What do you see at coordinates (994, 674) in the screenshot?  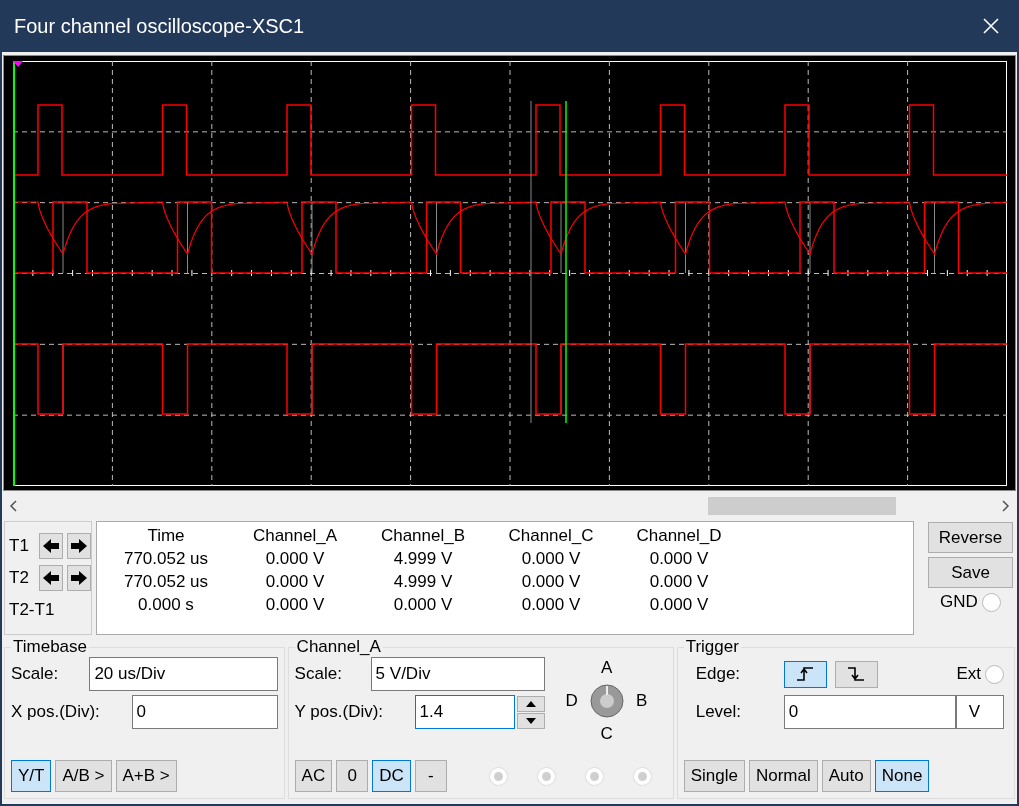 I see `ext-radio` at bounding box center [994, 674].